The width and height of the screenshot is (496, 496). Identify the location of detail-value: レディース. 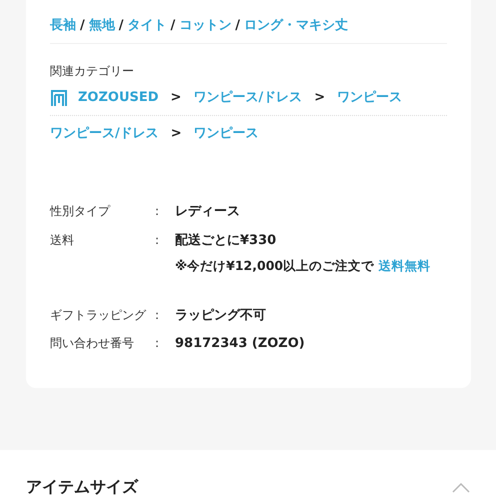
(207, 212).